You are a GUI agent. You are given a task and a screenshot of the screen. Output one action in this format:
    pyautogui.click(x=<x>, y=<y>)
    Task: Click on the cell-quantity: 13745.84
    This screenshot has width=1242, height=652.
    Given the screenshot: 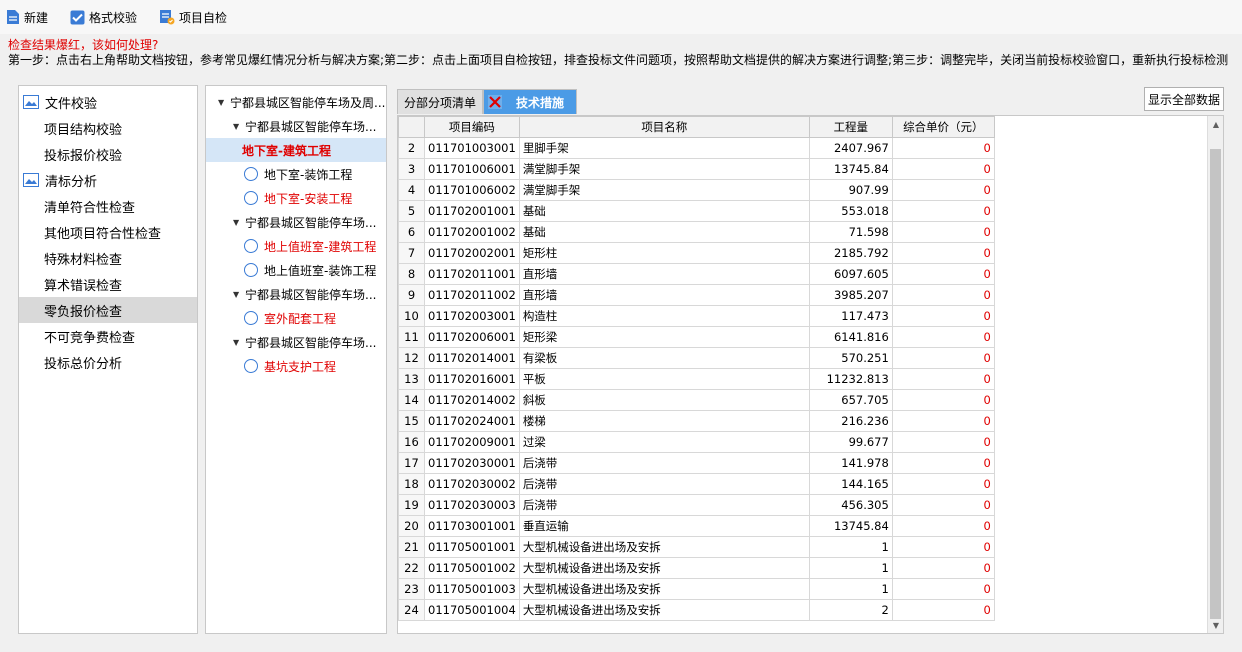 What is the action you would take?
    pyautogui.click(x=850, y=526)
    